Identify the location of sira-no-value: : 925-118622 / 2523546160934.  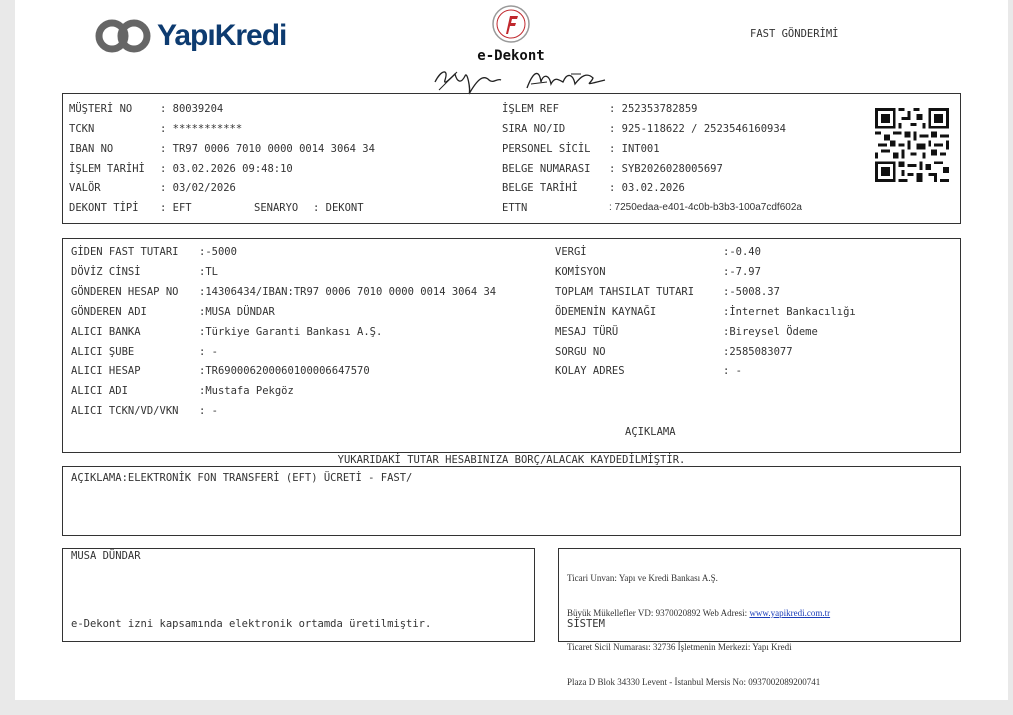
(698, 129).